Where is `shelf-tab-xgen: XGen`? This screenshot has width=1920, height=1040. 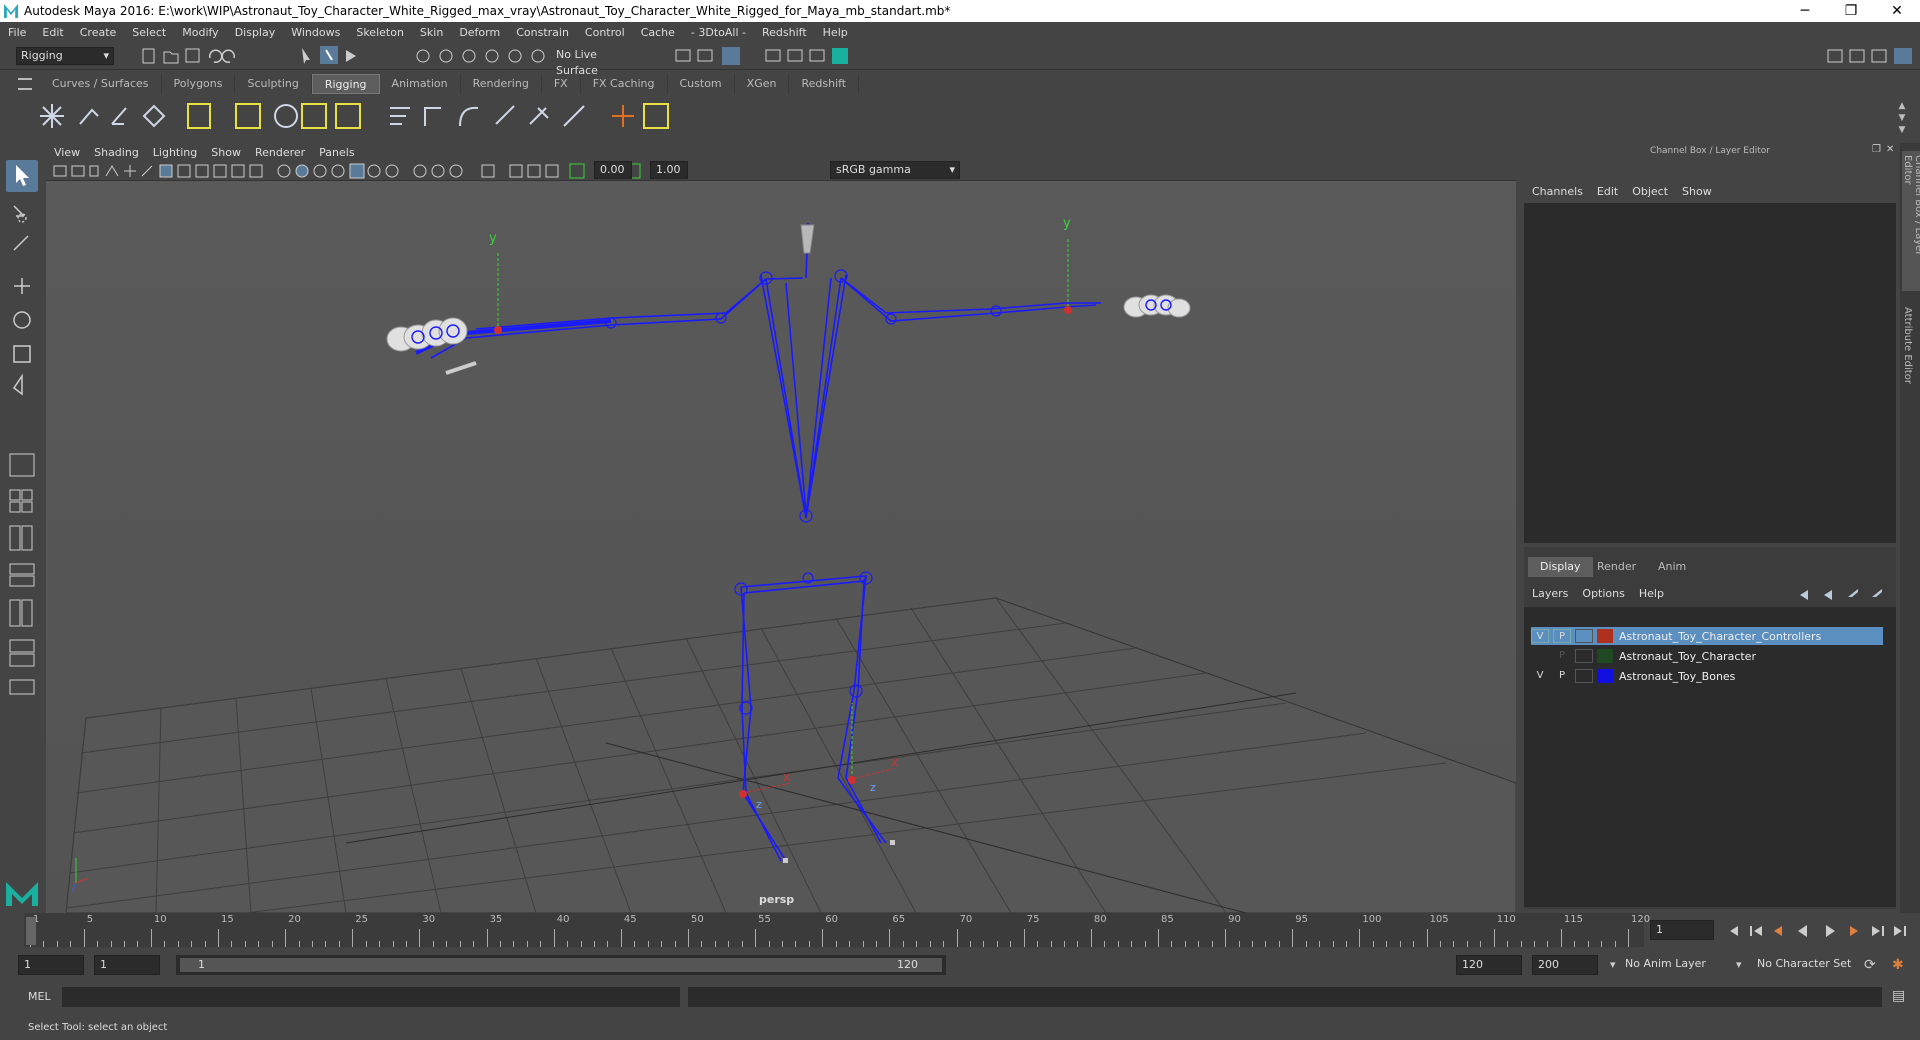
shelf-tab-xgen: XGen is located at coordinates (762, 84).